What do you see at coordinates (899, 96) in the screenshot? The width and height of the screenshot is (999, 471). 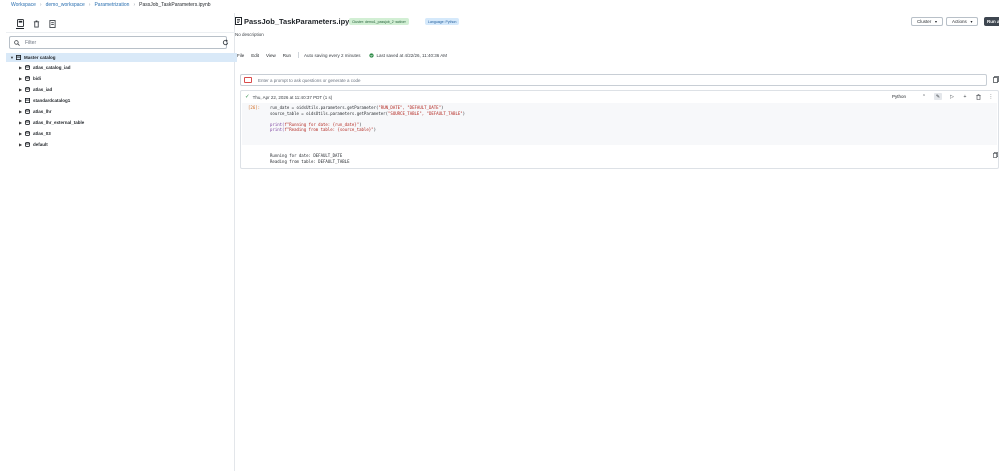 I see `cell-language-select: Python` at bounding box center [899, 96].